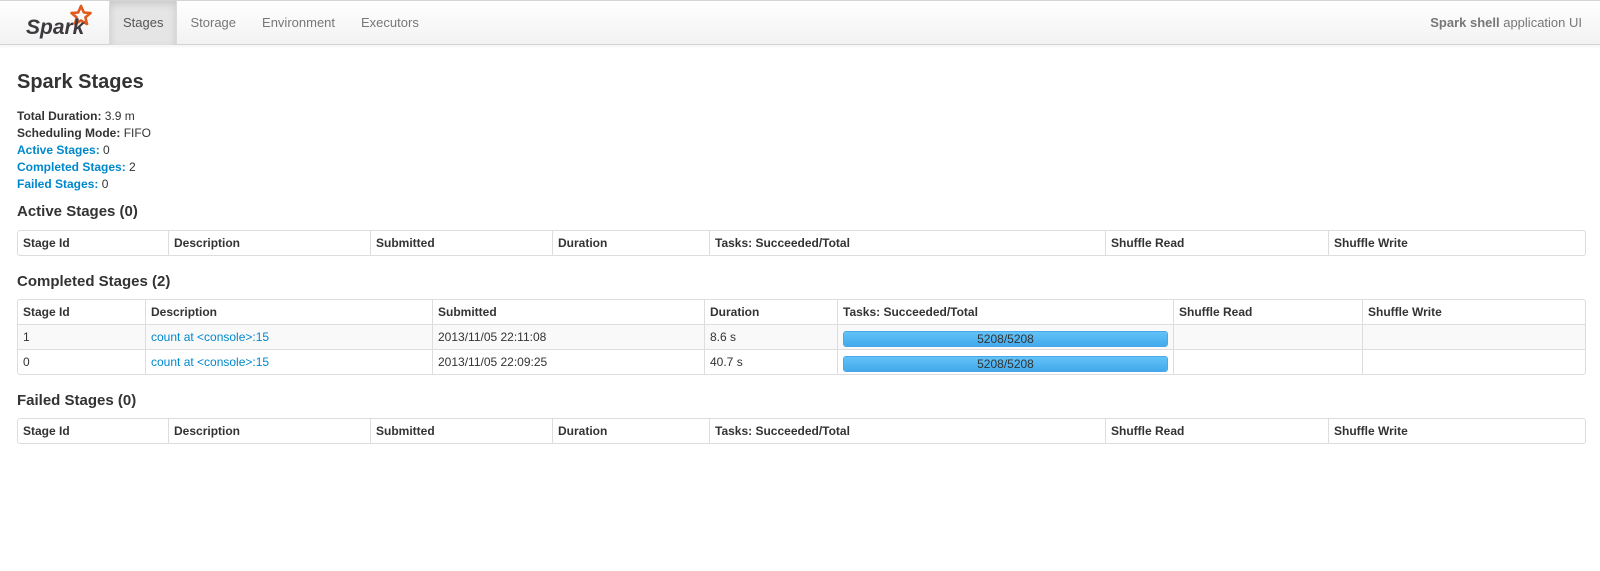  What do you see at coordinates (56, 27) in the screenshot?
I see `brand-text: Spark` at bounding box center [56, 27].